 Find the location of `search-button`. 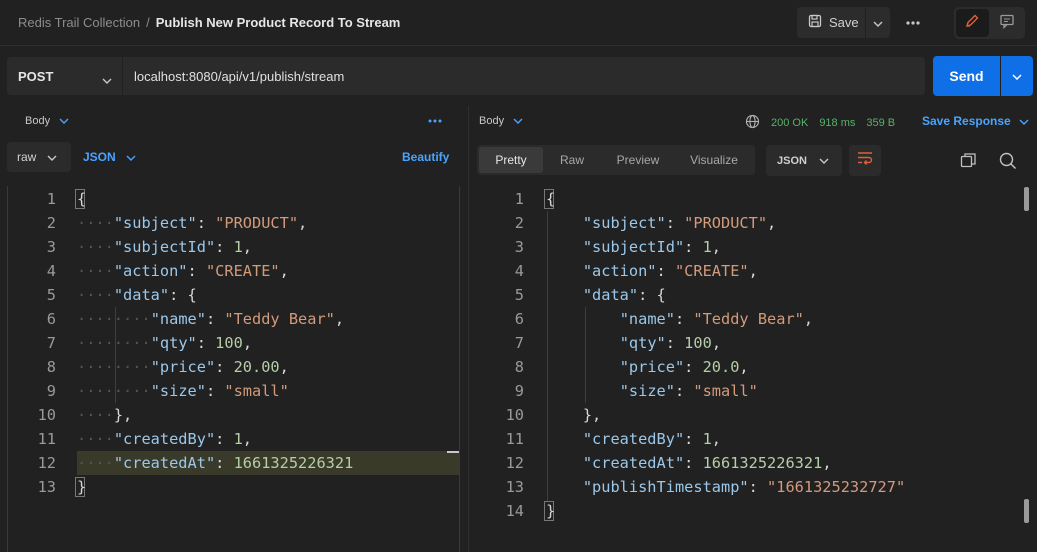

search-button is located at coordinates (1008, 163).